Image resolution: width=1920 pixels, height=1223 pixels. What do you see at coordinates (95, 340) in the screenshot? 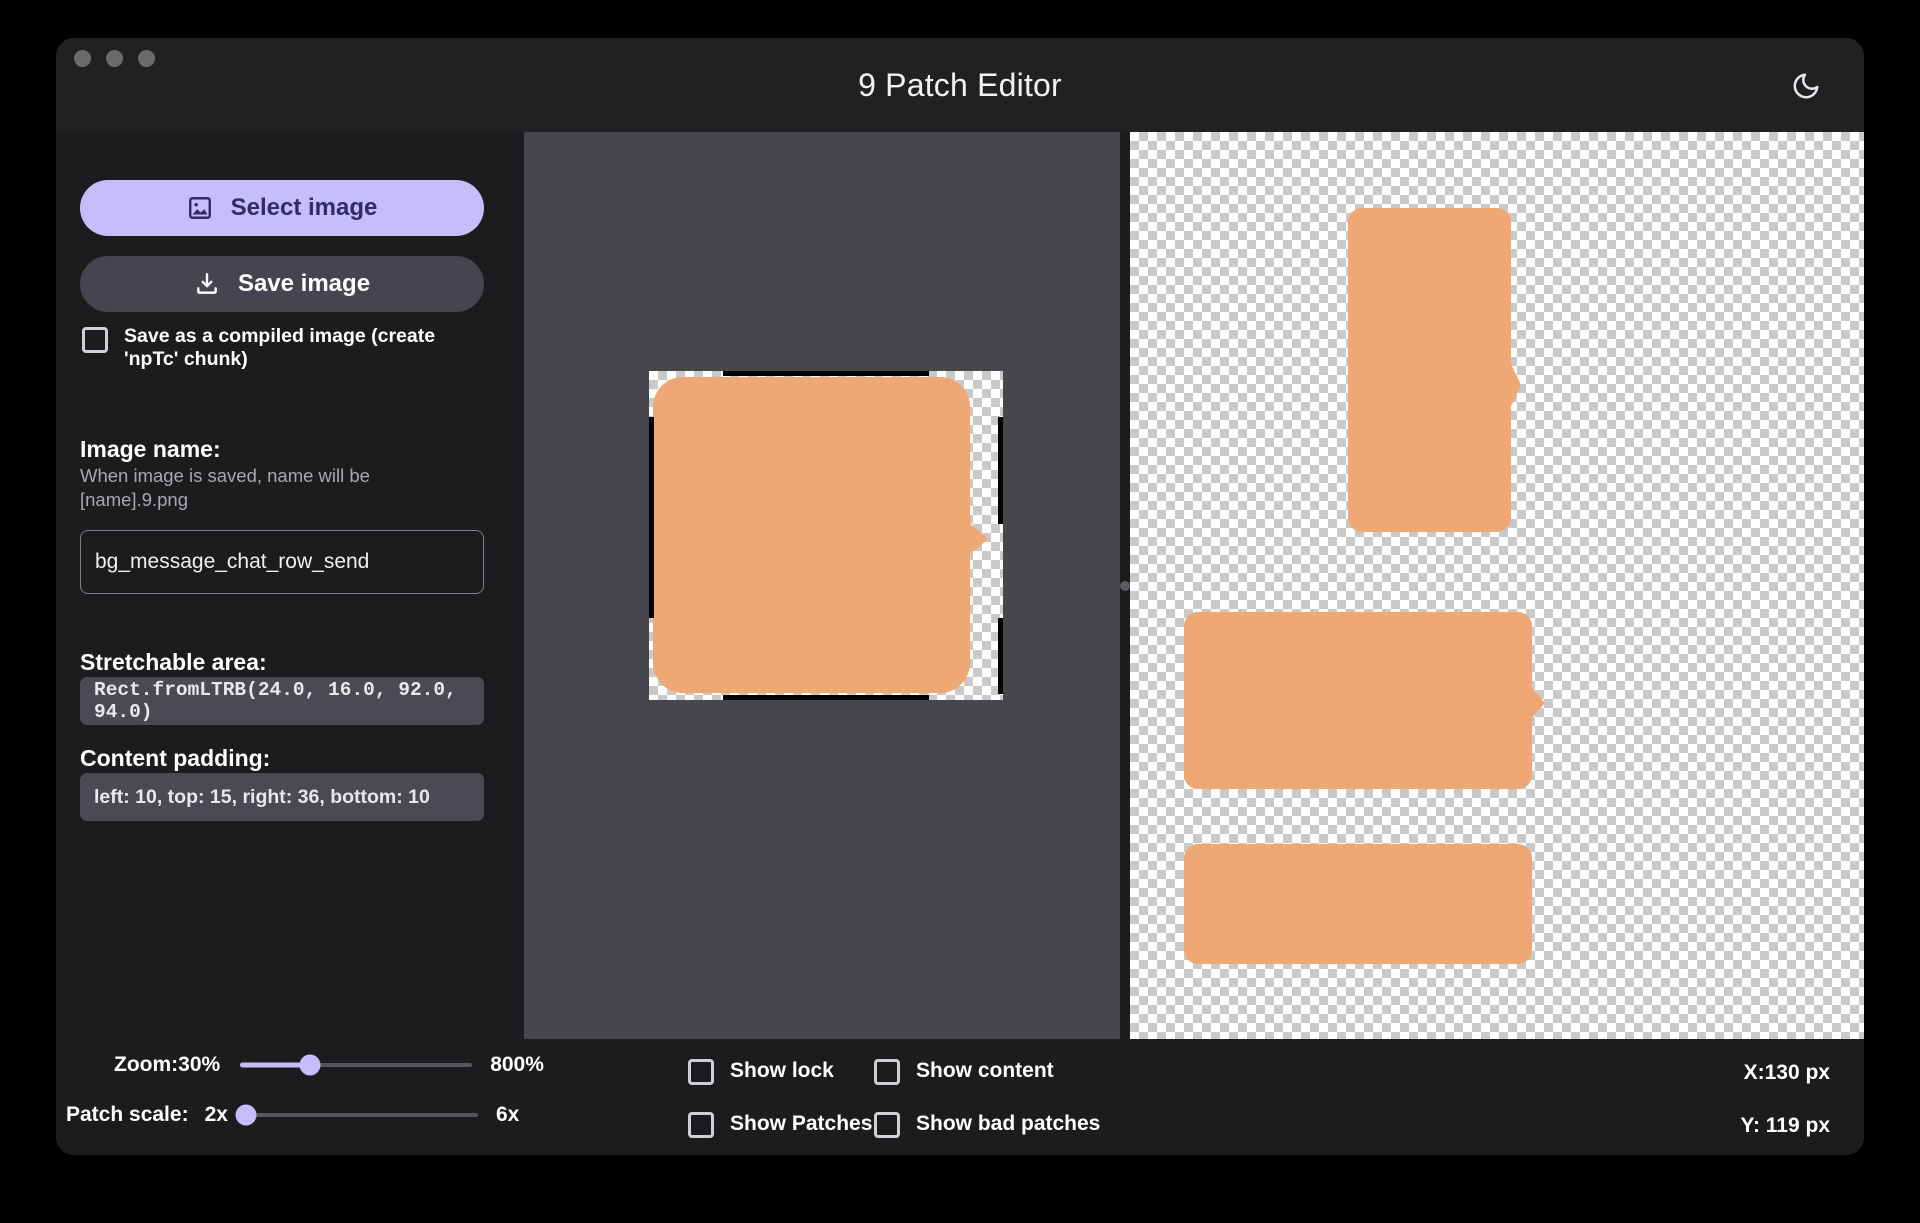
I see `compiled-image-checkbox` at bounding box center [95, 340].